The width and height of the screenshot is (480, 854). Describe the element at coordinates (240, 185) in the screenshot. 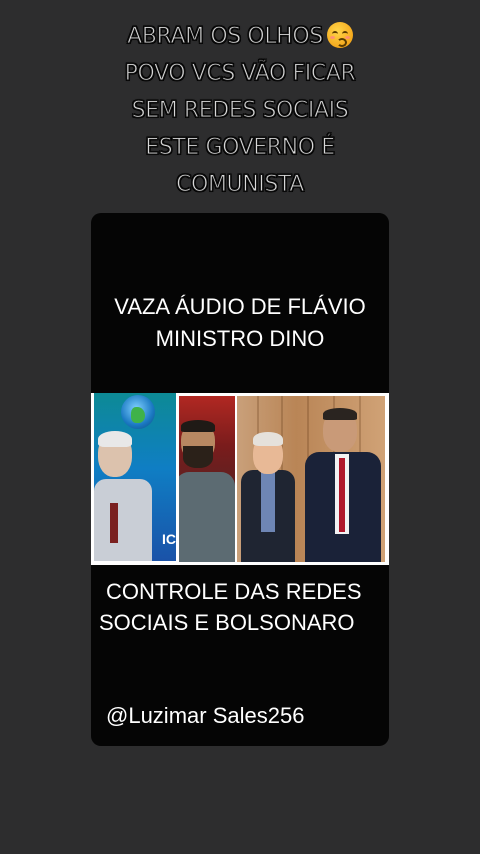

I see `caption-line-5: COMUNISTA` at that location.